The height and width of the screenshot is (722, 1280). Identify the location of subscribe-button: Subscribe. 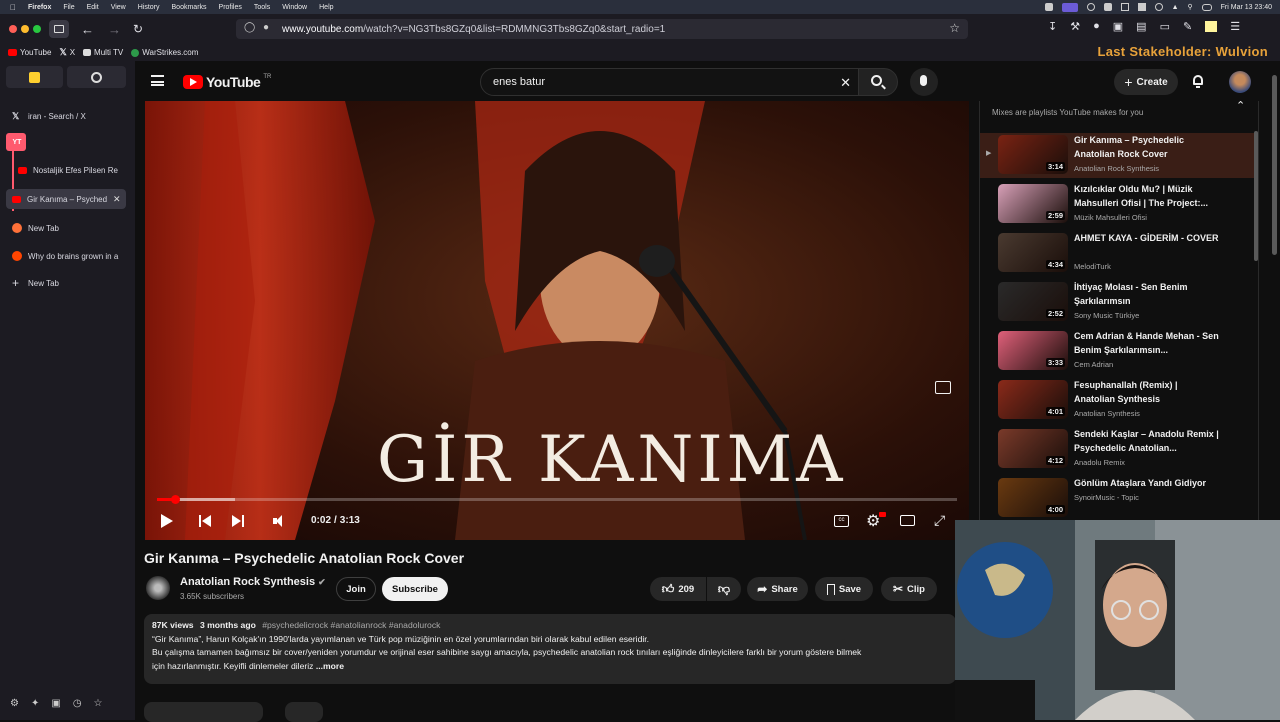
(415, 589).